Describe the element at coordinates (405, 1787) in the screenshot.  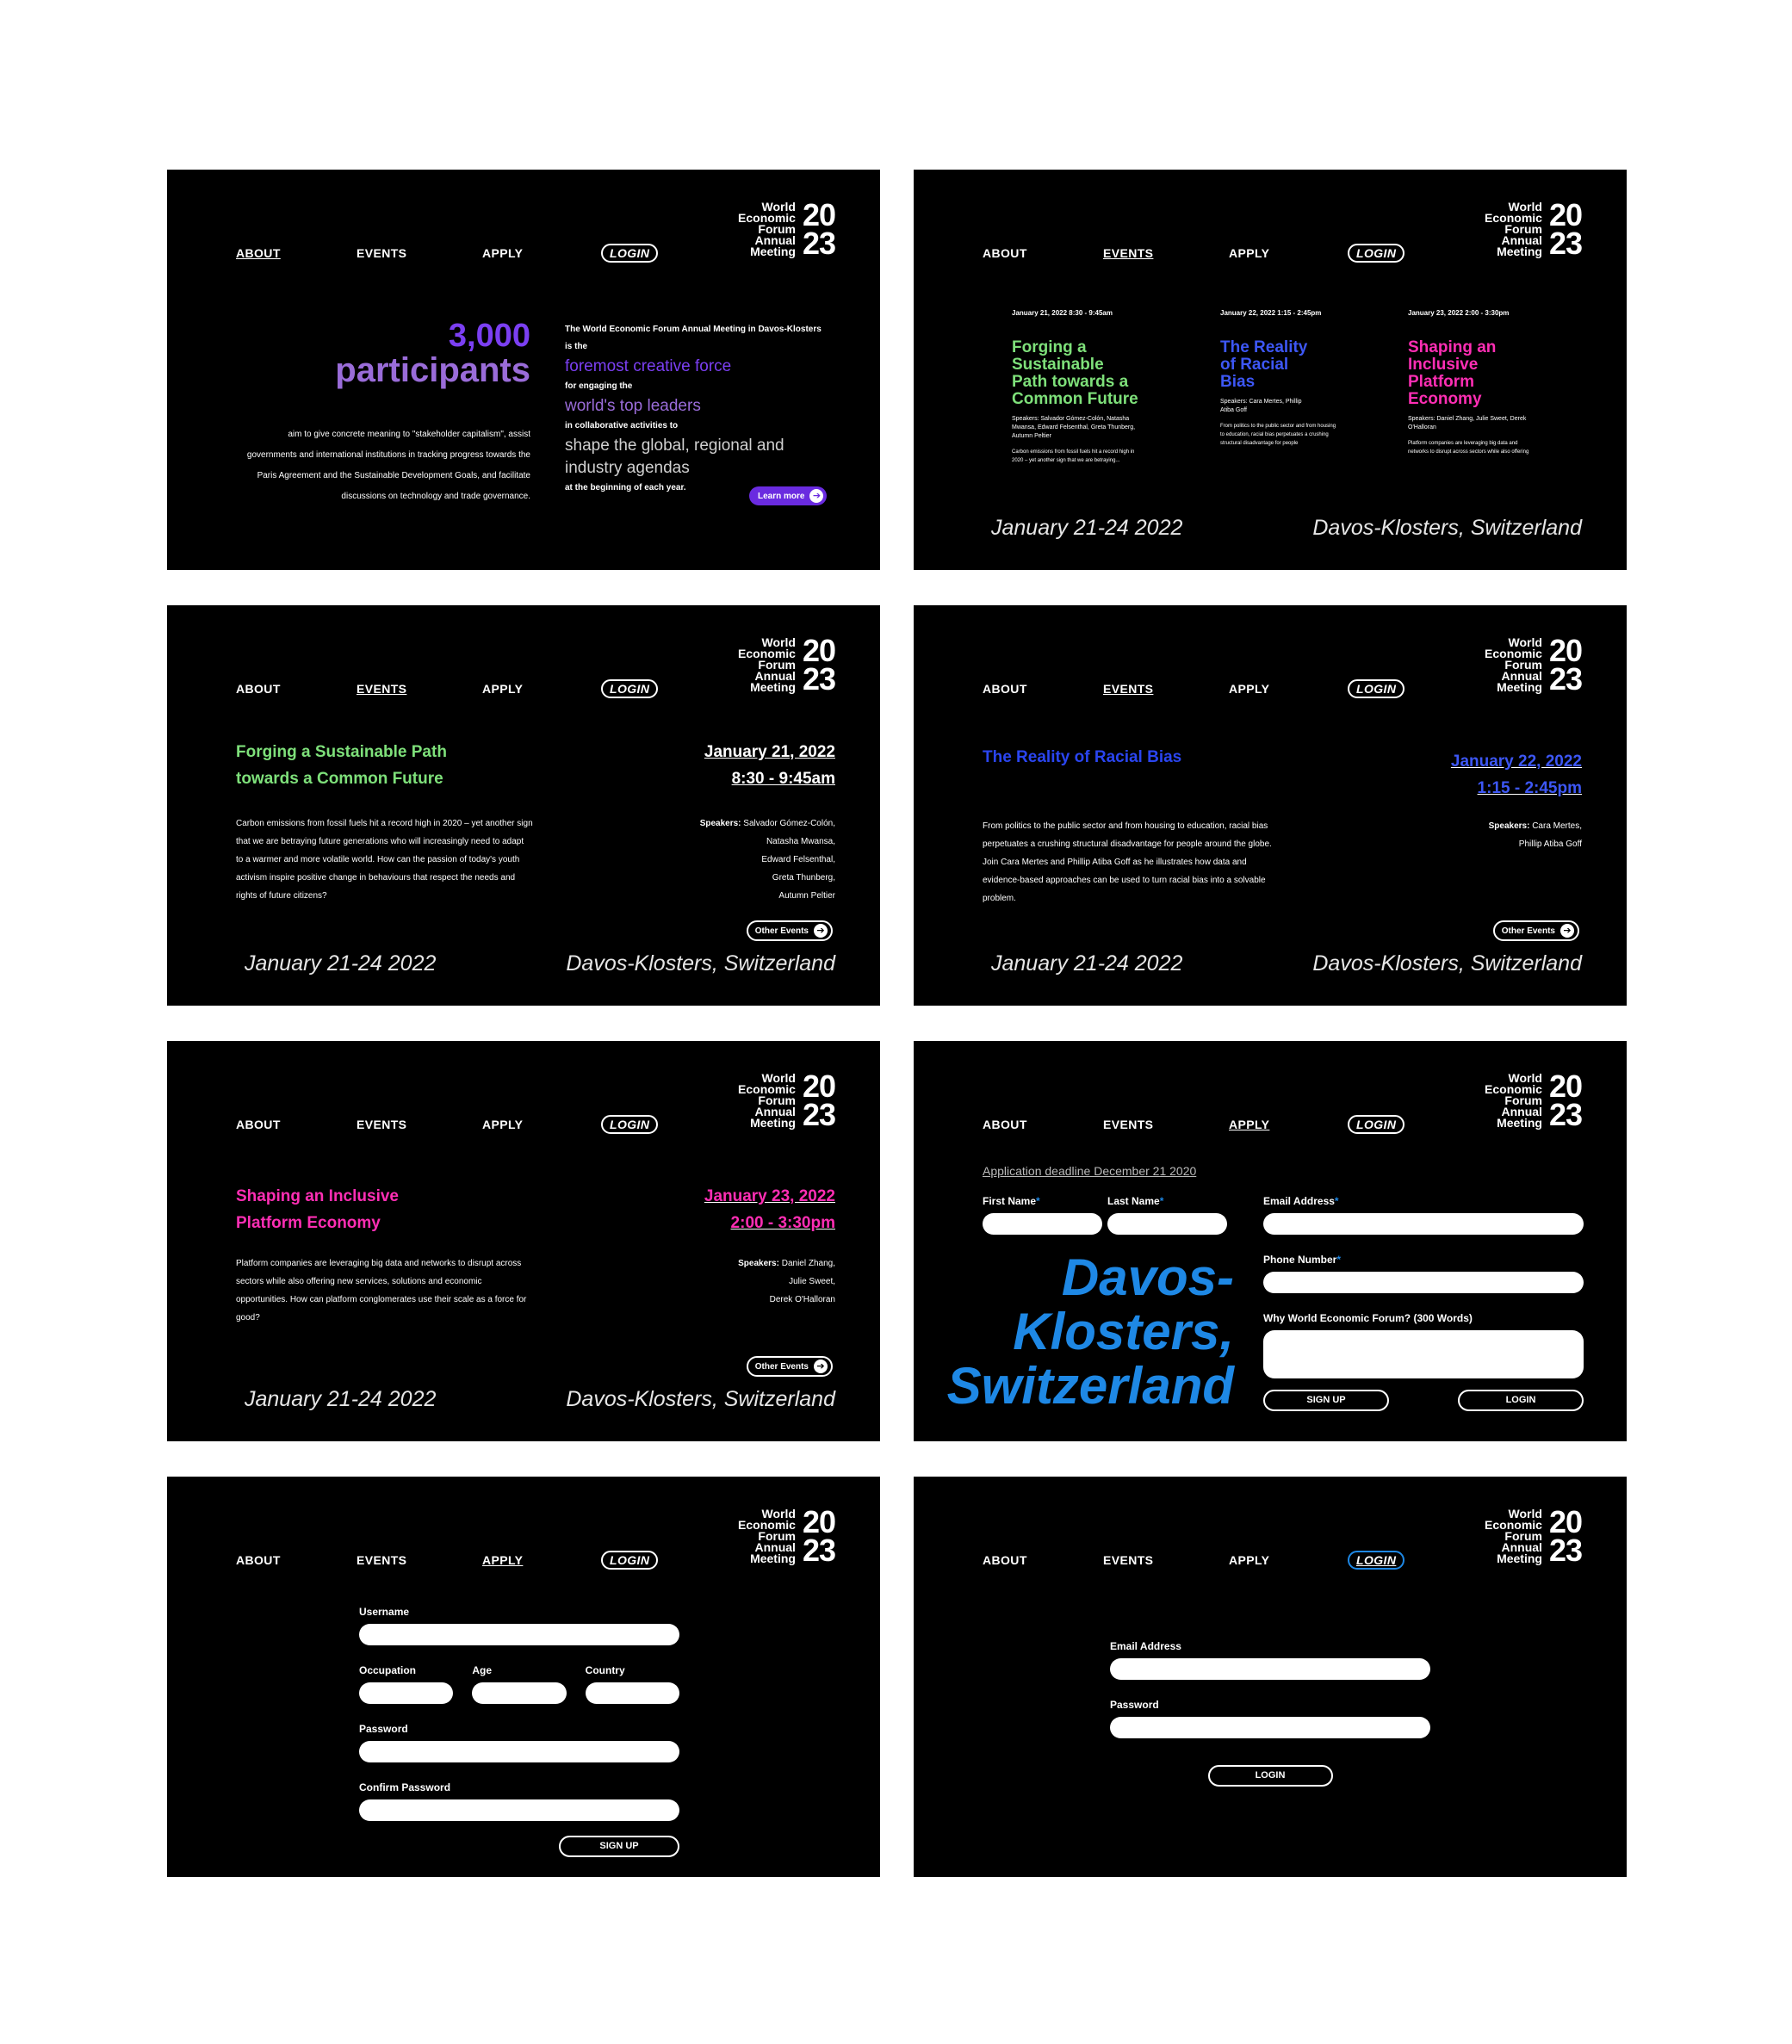
I see `confirm-password-label: Confirm Password` at that location.